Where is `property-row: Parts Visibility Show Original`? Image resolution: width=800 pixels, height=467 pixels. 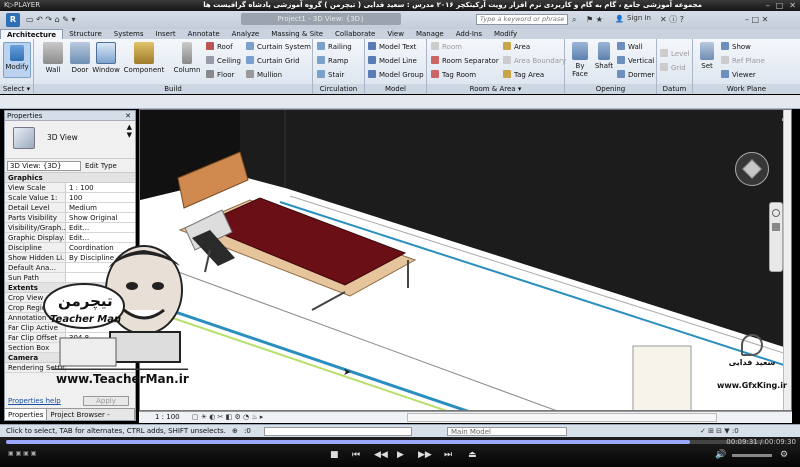 property-row: Parts Visibility Show Original is located at coordinates (70, 218).